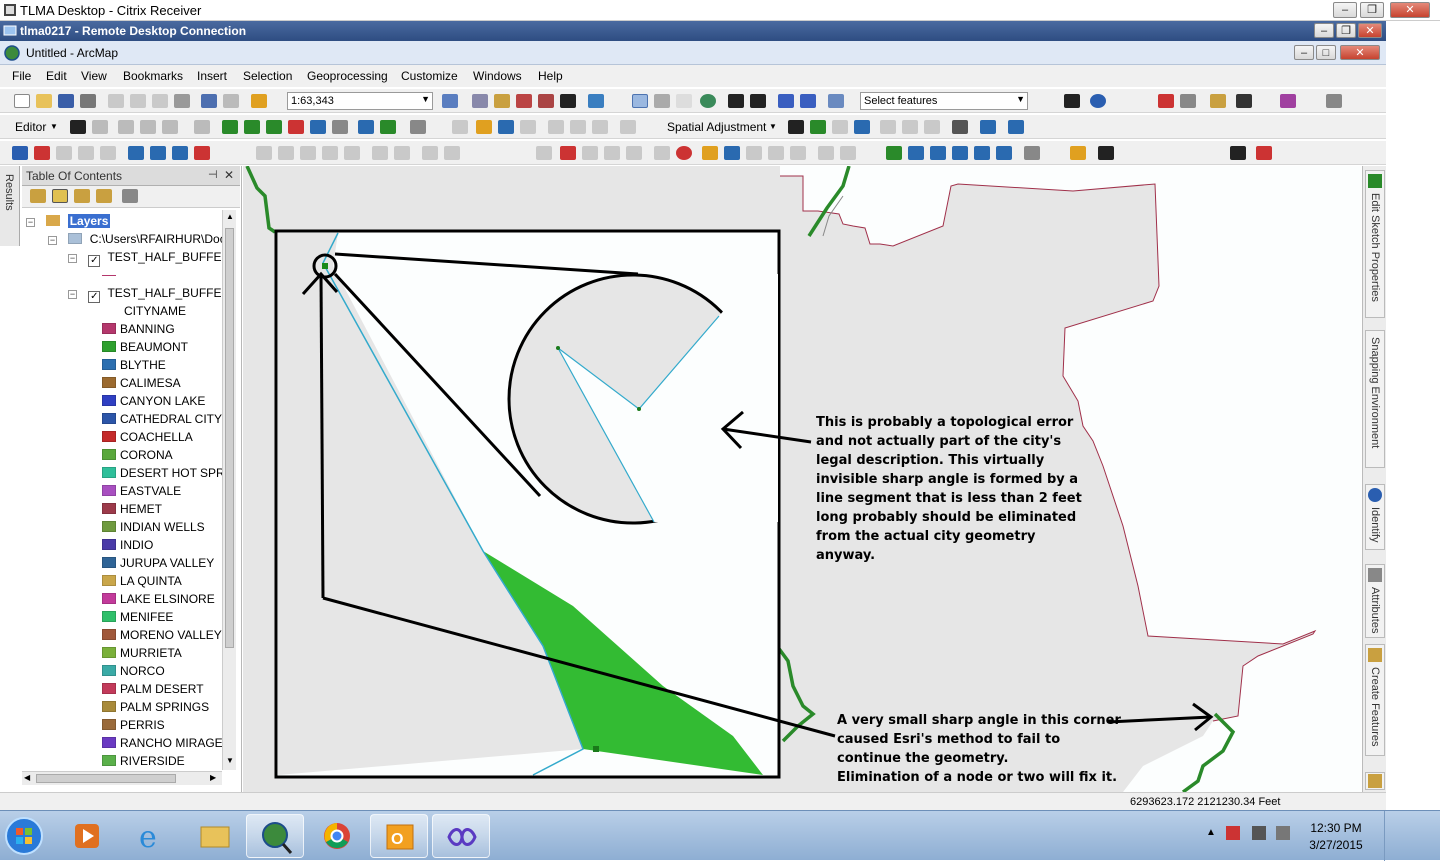 The image size is (1440, 862). What do you see at coordinates (888, 127) in the screenshot?
I see `identity-link-icon` at bounding box center [888, 127].